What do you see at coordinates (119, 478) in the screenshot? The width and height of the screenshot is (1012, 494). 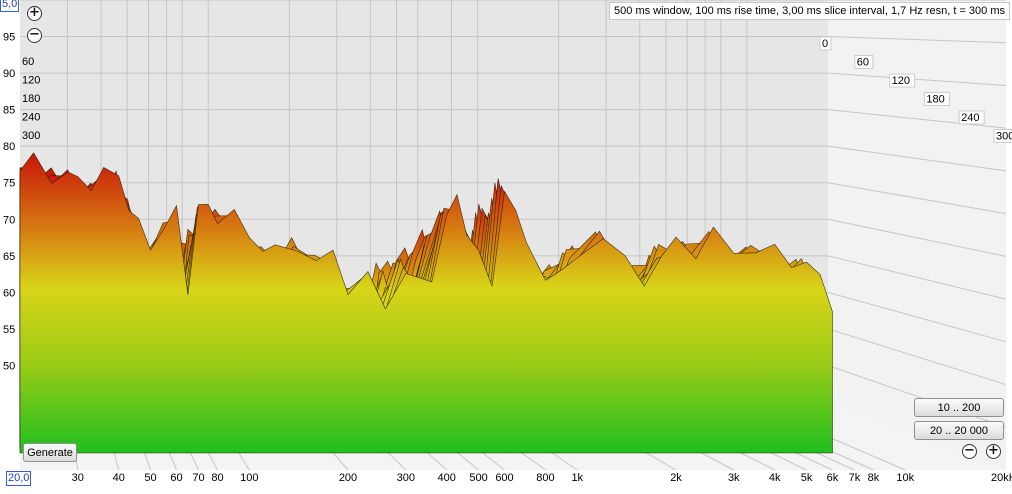 I see `x-tick-label: 40` at bounding box center [119, 478].